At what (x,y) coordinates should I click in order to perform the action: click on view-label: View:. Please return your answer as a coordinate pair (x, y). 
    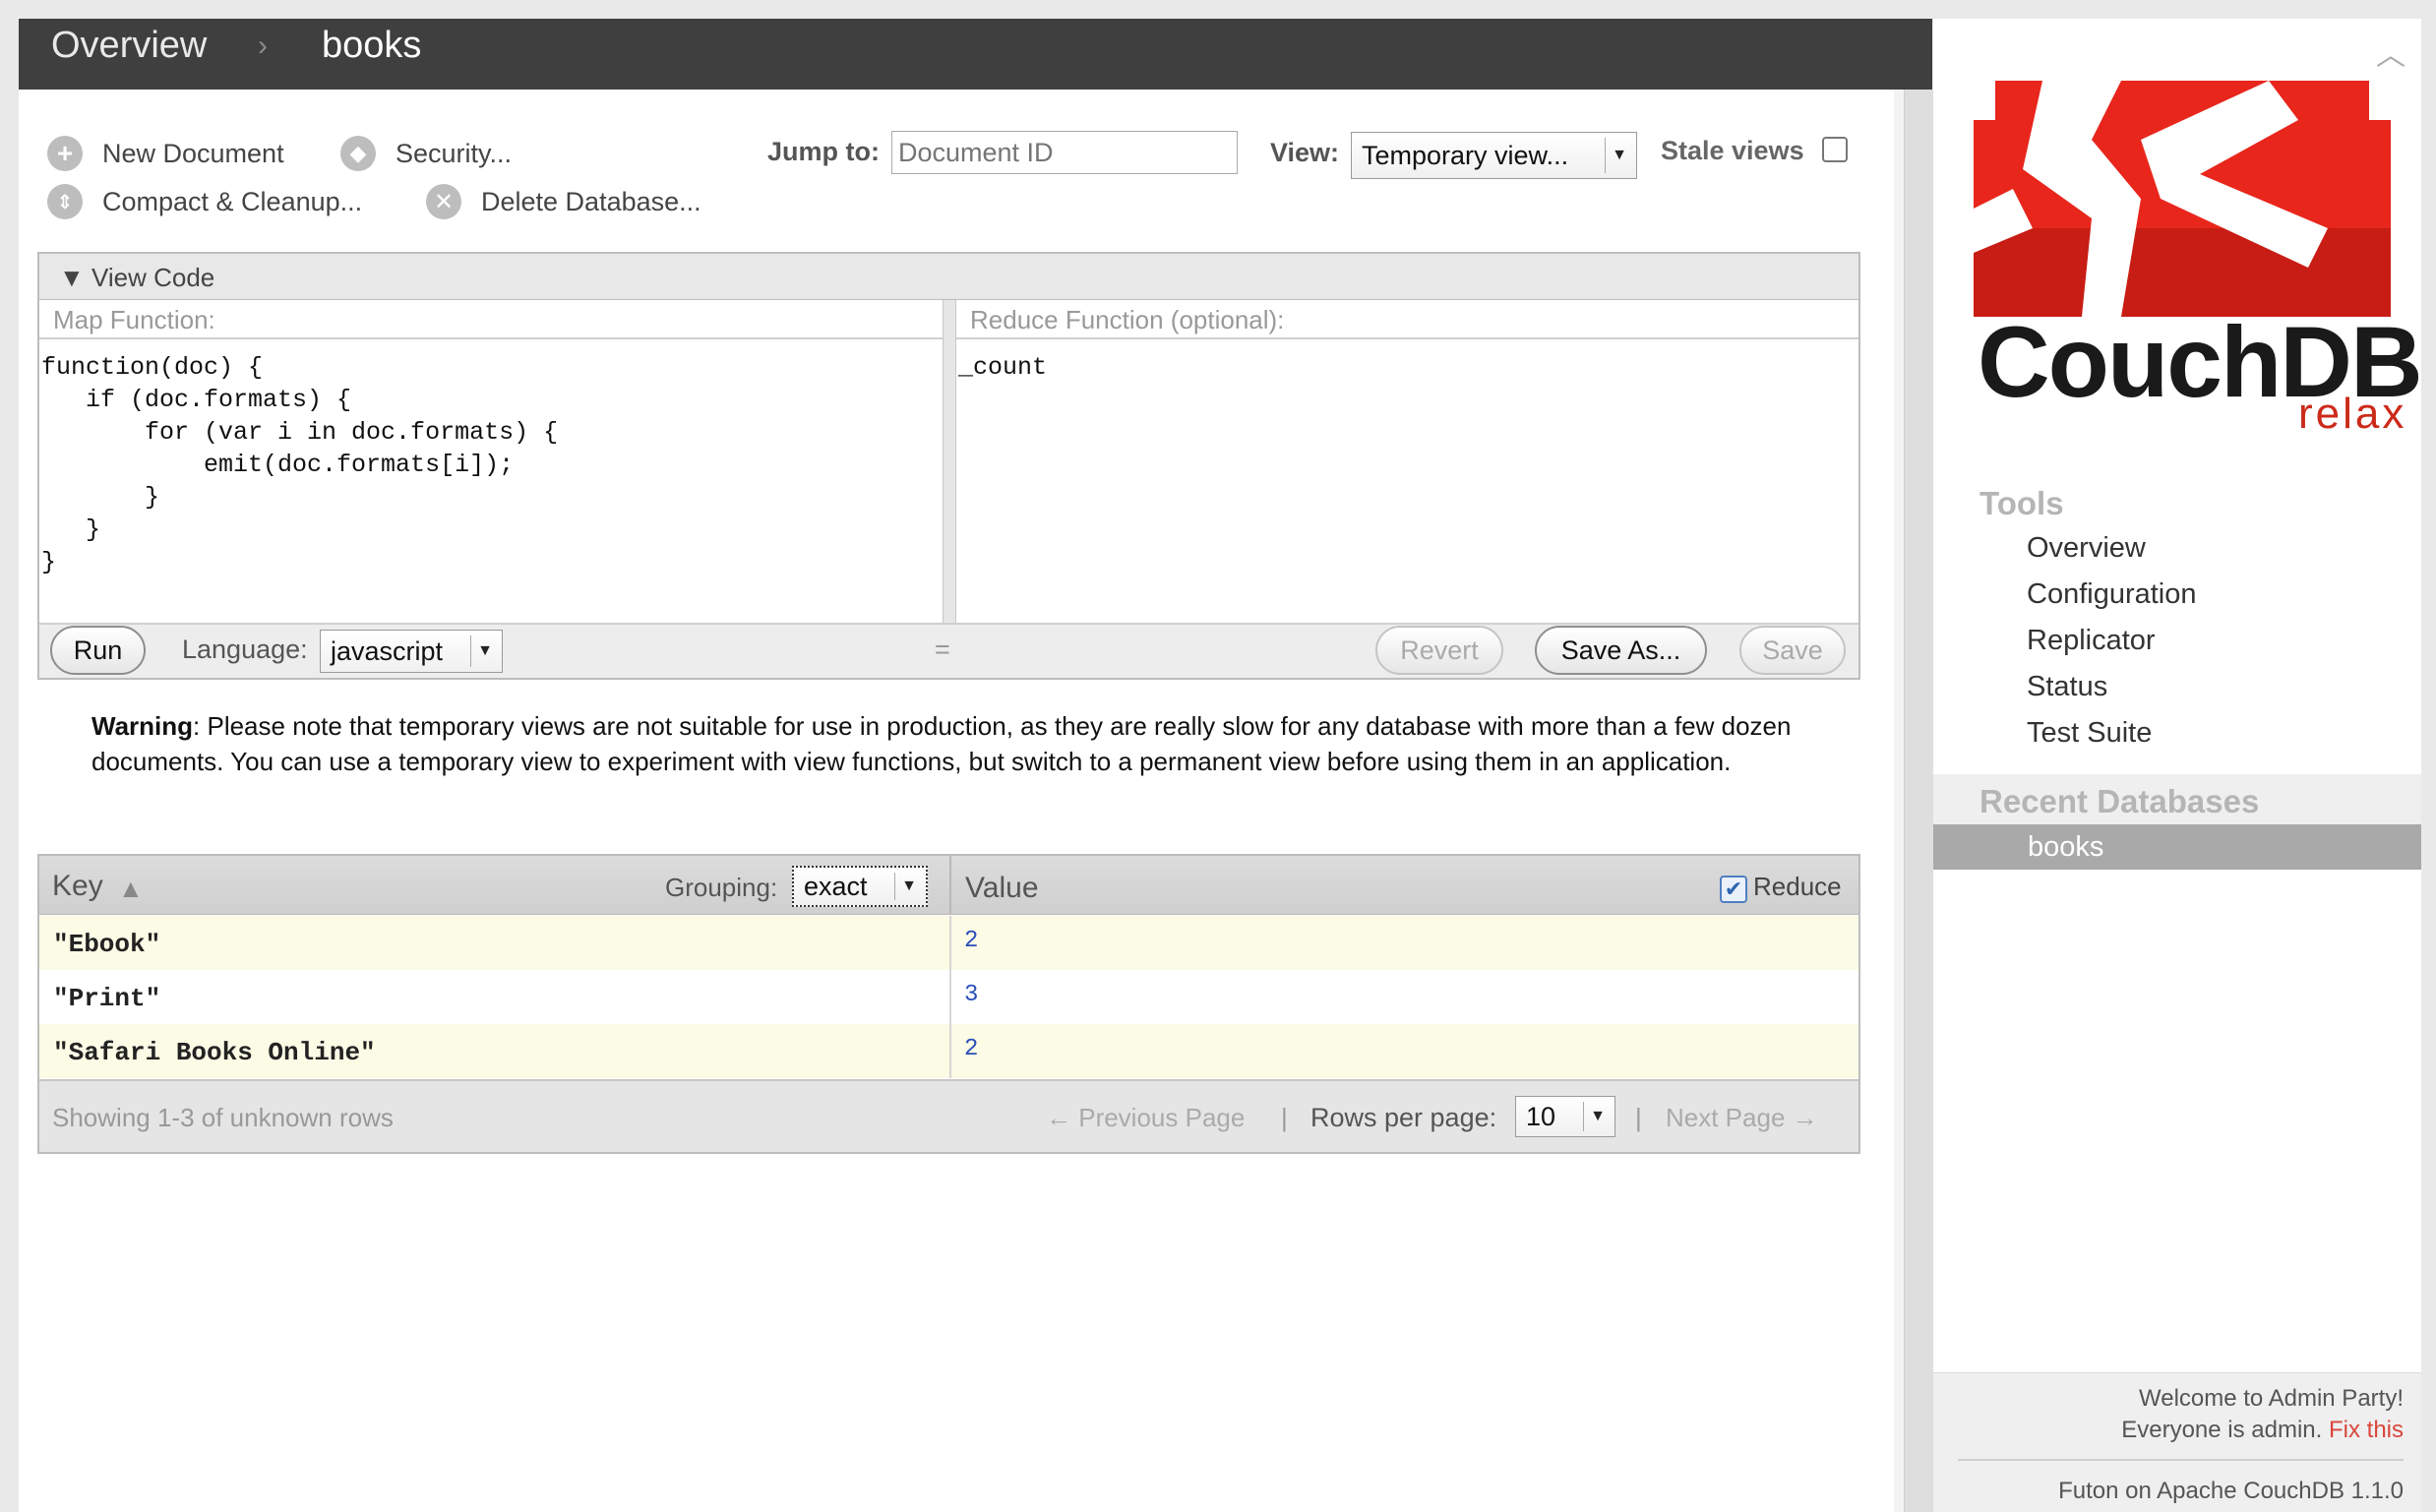
    Looking at the image, I should click on (1305, 152).